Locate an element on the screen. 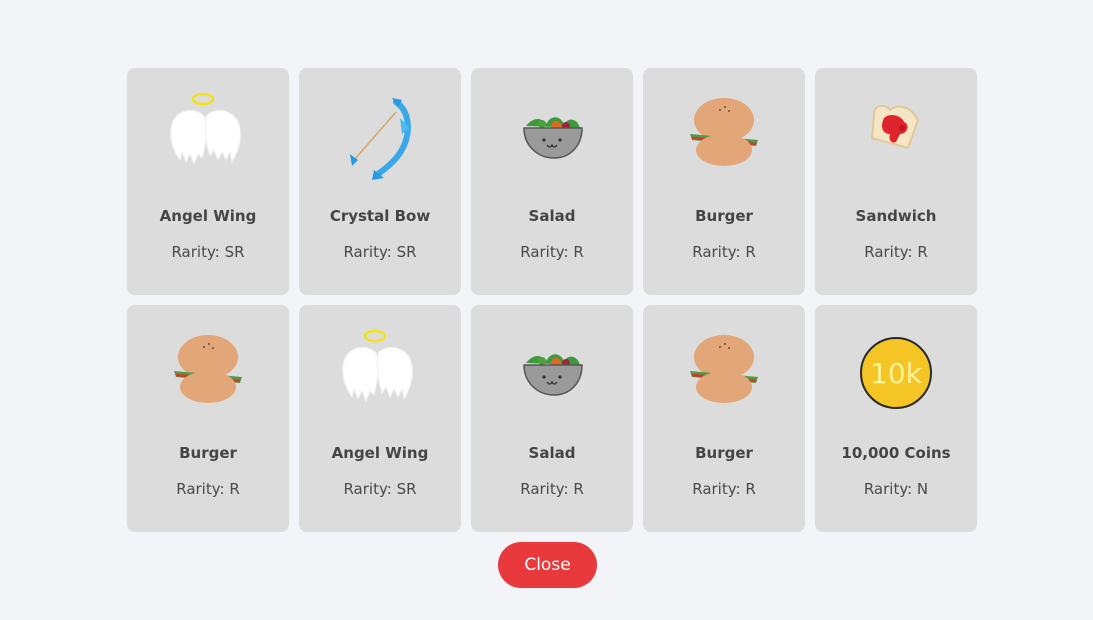 The image size is (1093, 620). result-card: Sandwich Rarity: R is located at coordinates (896, 181).